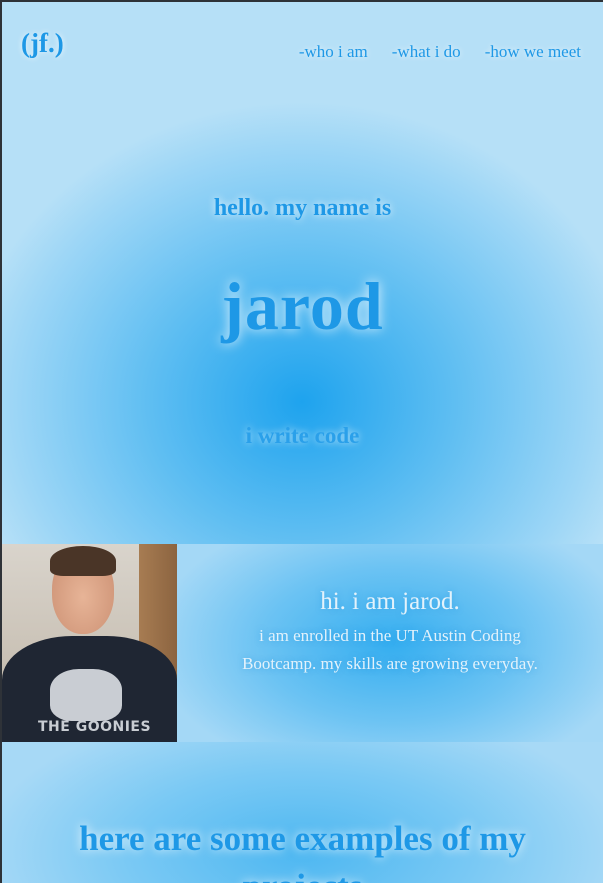 The image size is (603, 883). Describe the element at coordinates (302, 306) in the screenshot. I see `hero-name: jarod` at that location.